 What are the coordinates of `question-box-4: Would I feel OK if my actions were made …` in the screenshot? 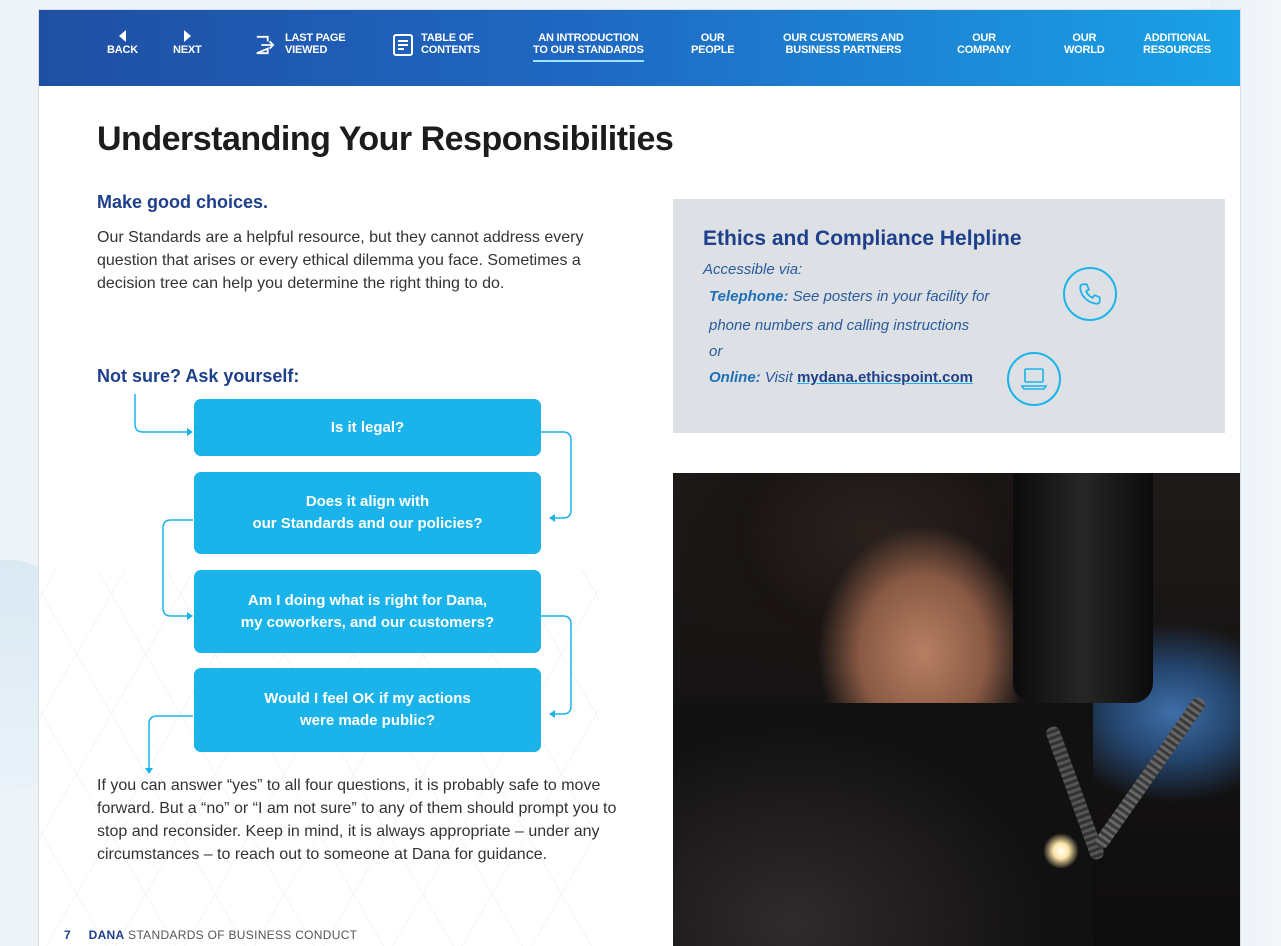 It's located at (367, 710).